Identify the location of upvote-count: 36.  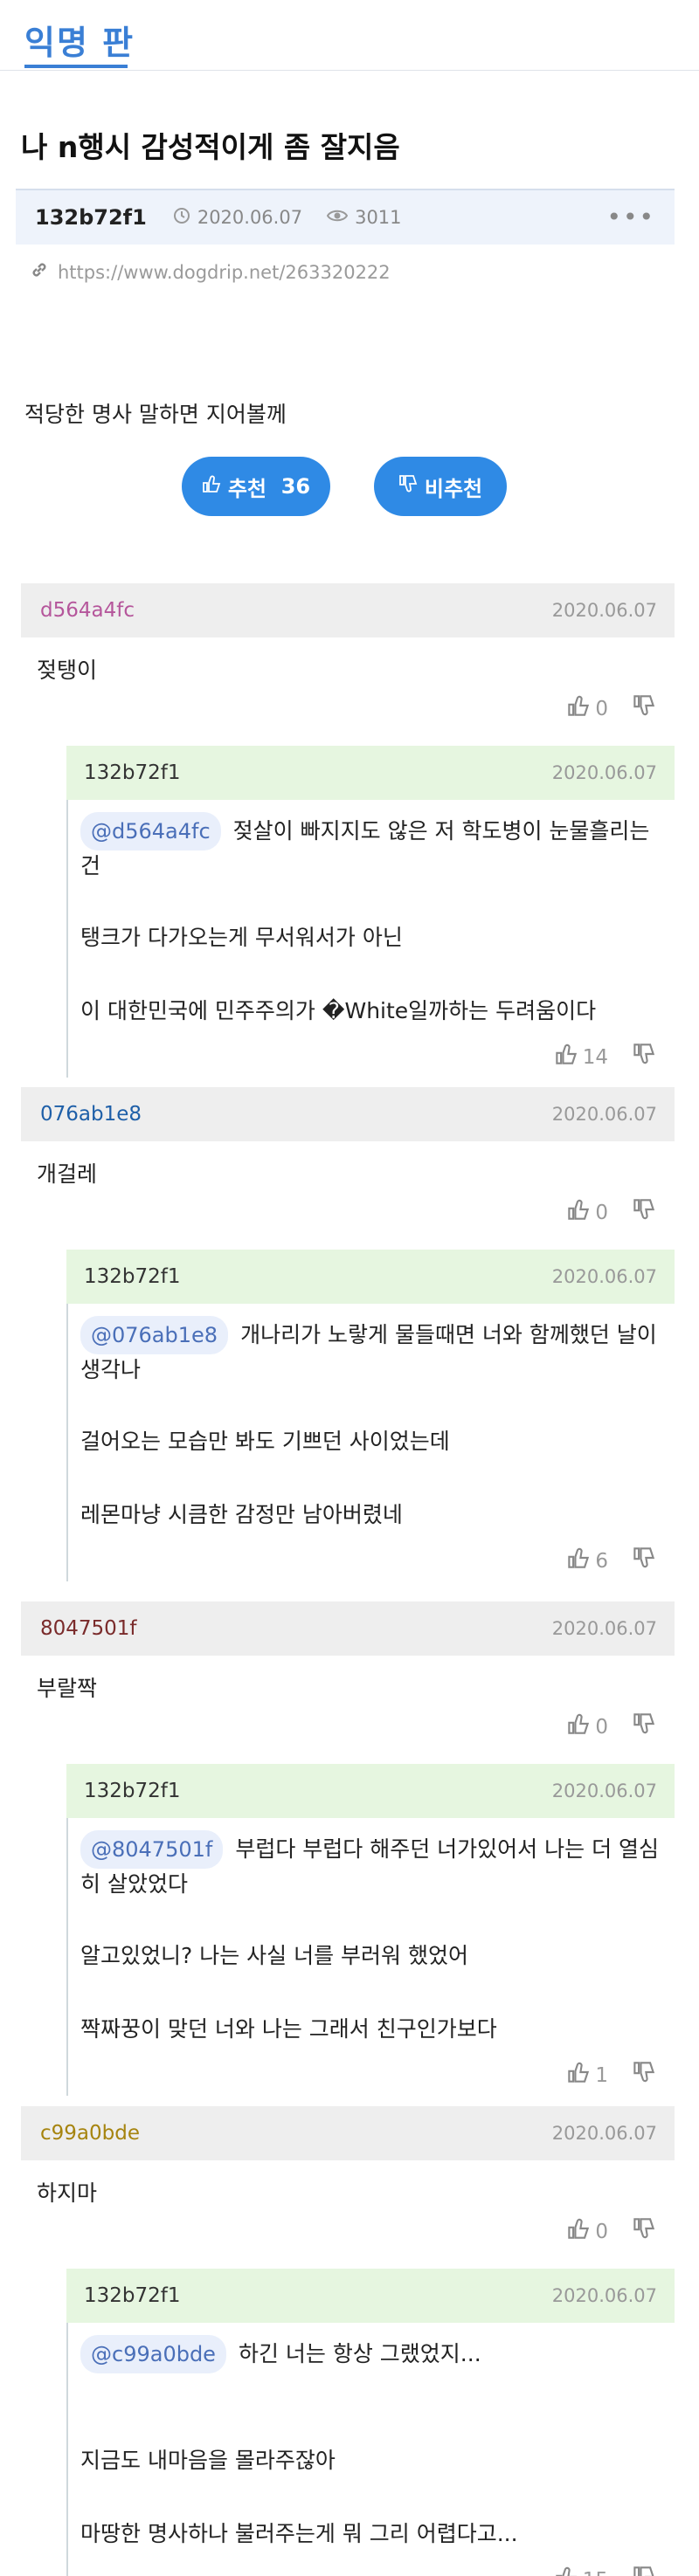
(296, 486).